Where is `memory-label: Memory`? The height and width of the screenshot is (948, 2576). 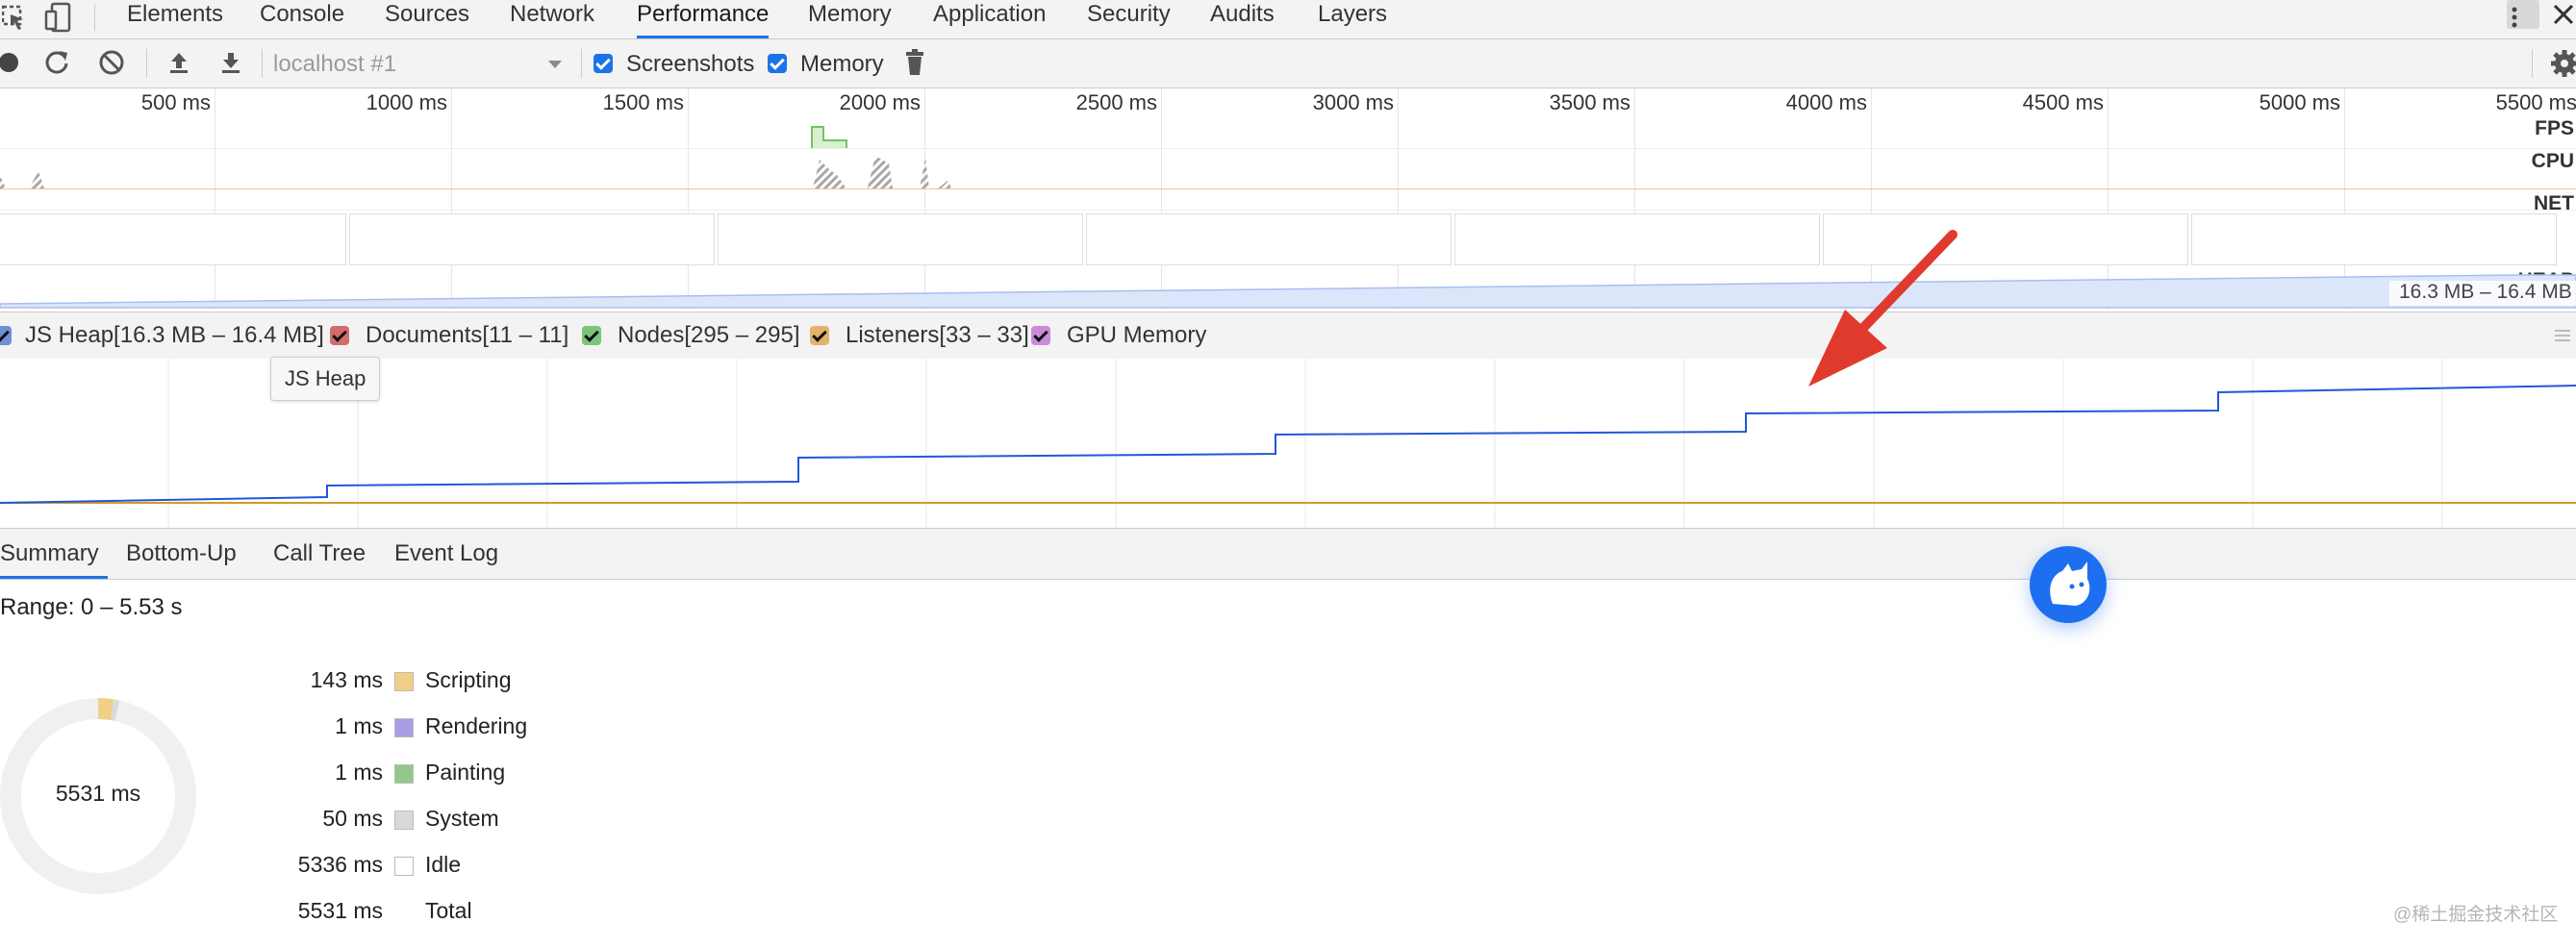
memory-label: Memory is located at coordinates (842, 64).